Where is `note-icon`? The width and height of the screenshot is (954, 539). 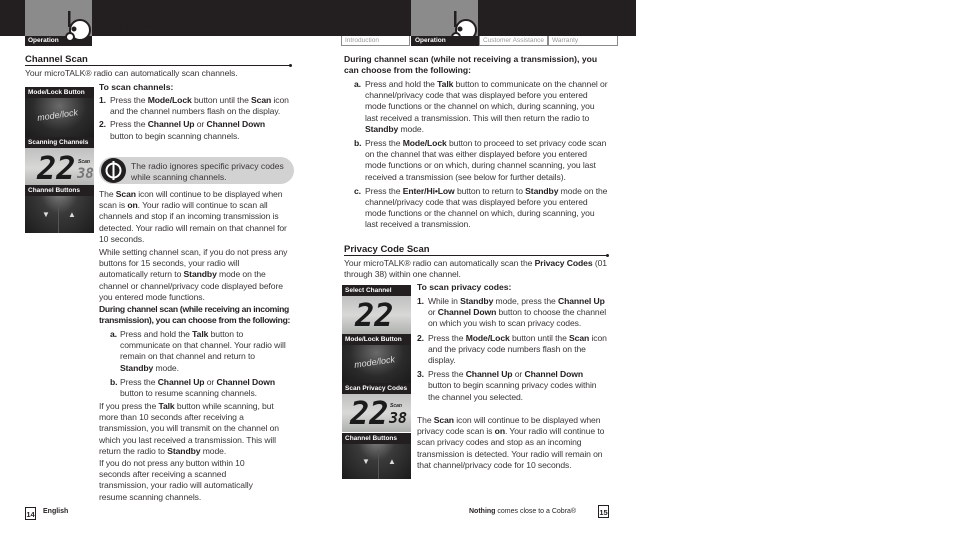
note-icon is located at coordinates (113, 170).